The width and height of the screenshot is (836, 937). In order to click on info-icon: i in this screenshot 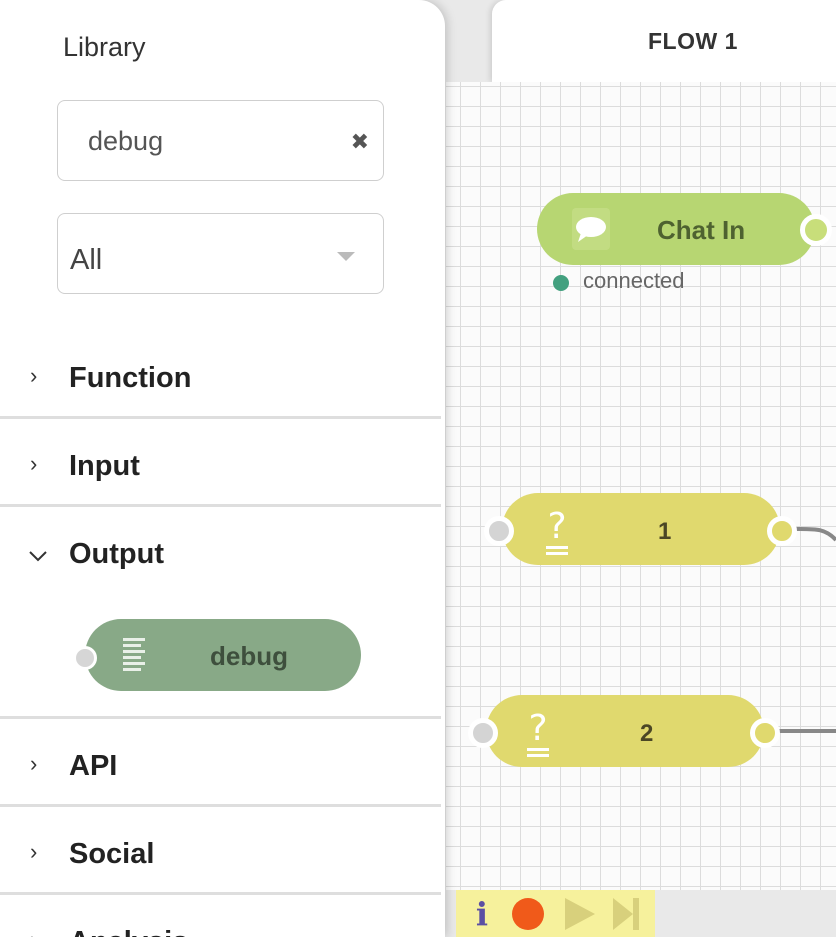, I will do `click(482, 913)`.